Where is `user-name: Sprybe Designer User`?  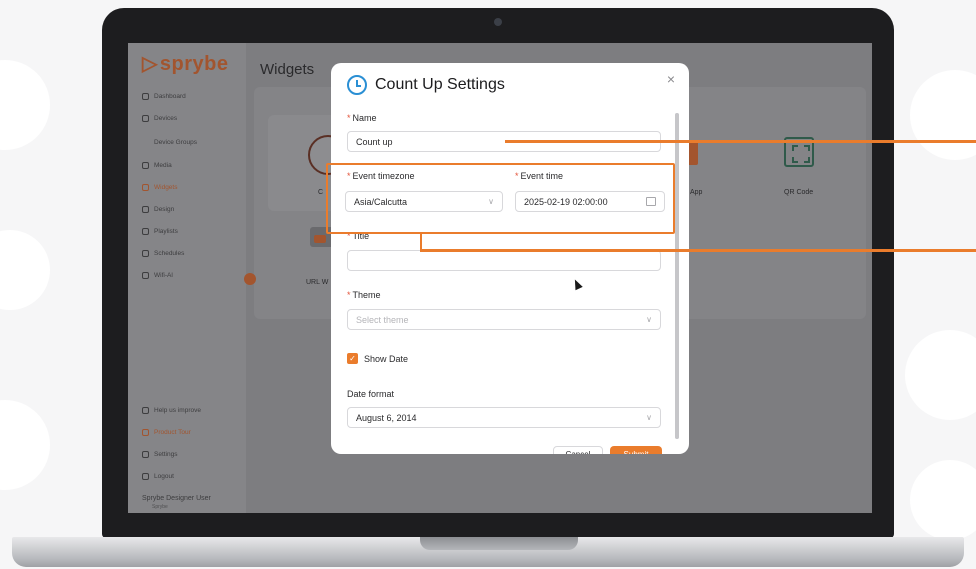 user-name: Sprybe Designer User is located at coordinates (176, 498).